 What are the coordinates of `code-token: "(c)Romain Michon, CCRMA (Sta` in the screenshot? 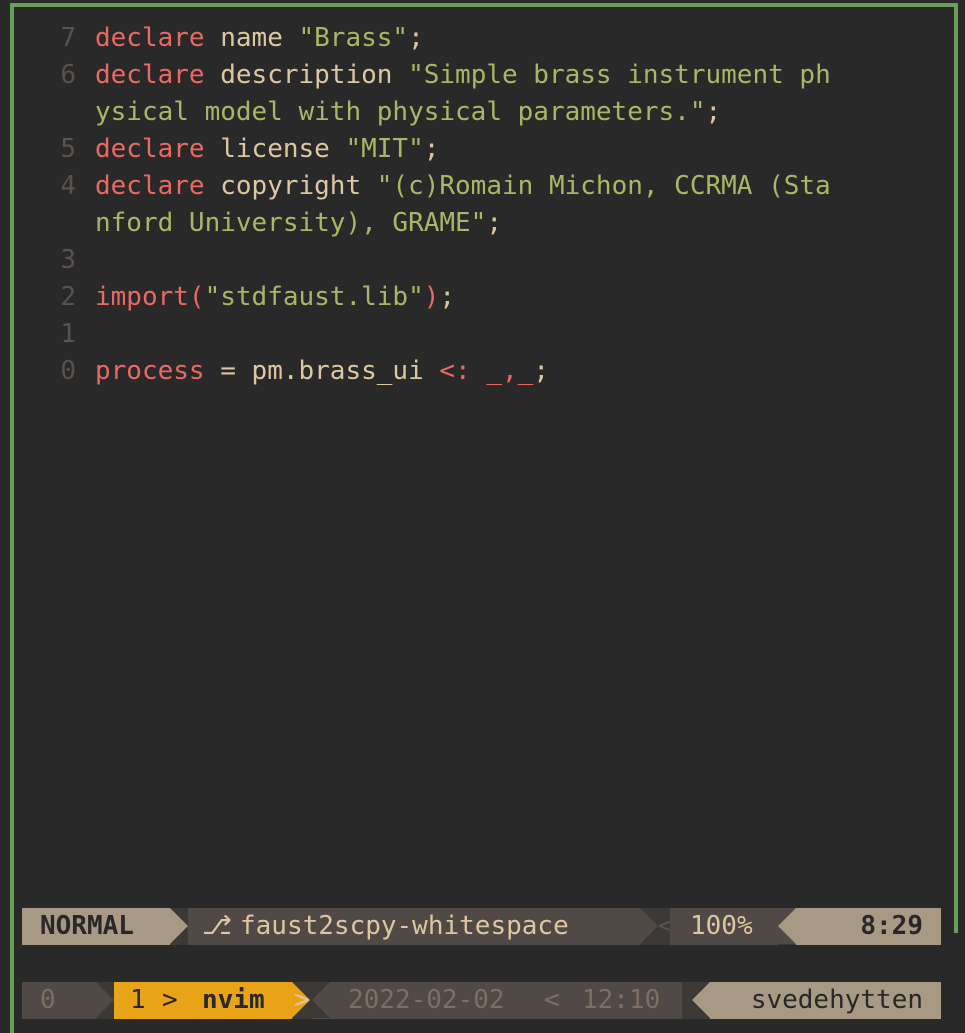 It's located at (603, 186).